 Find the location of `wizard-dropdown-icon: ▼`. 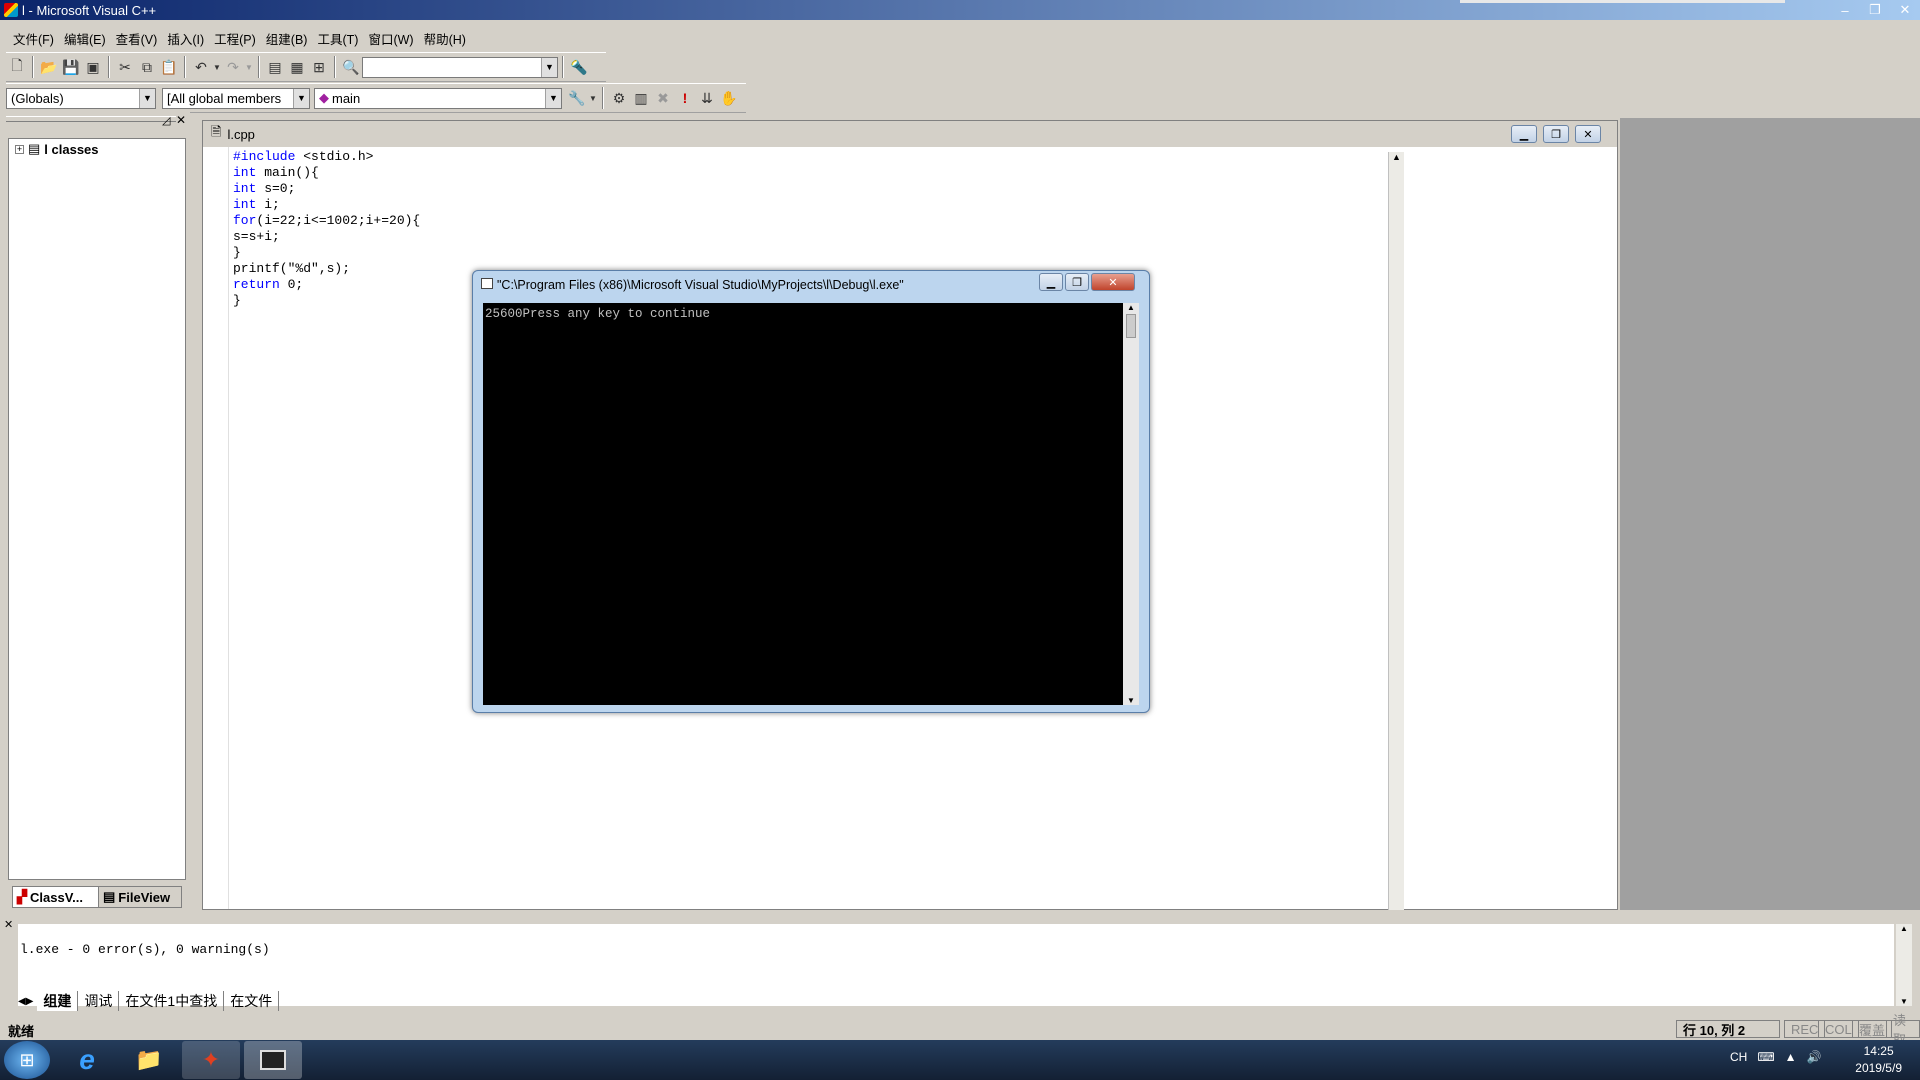

wizard-dropdown-icon: ▼ is located at coordinates (593, 98).